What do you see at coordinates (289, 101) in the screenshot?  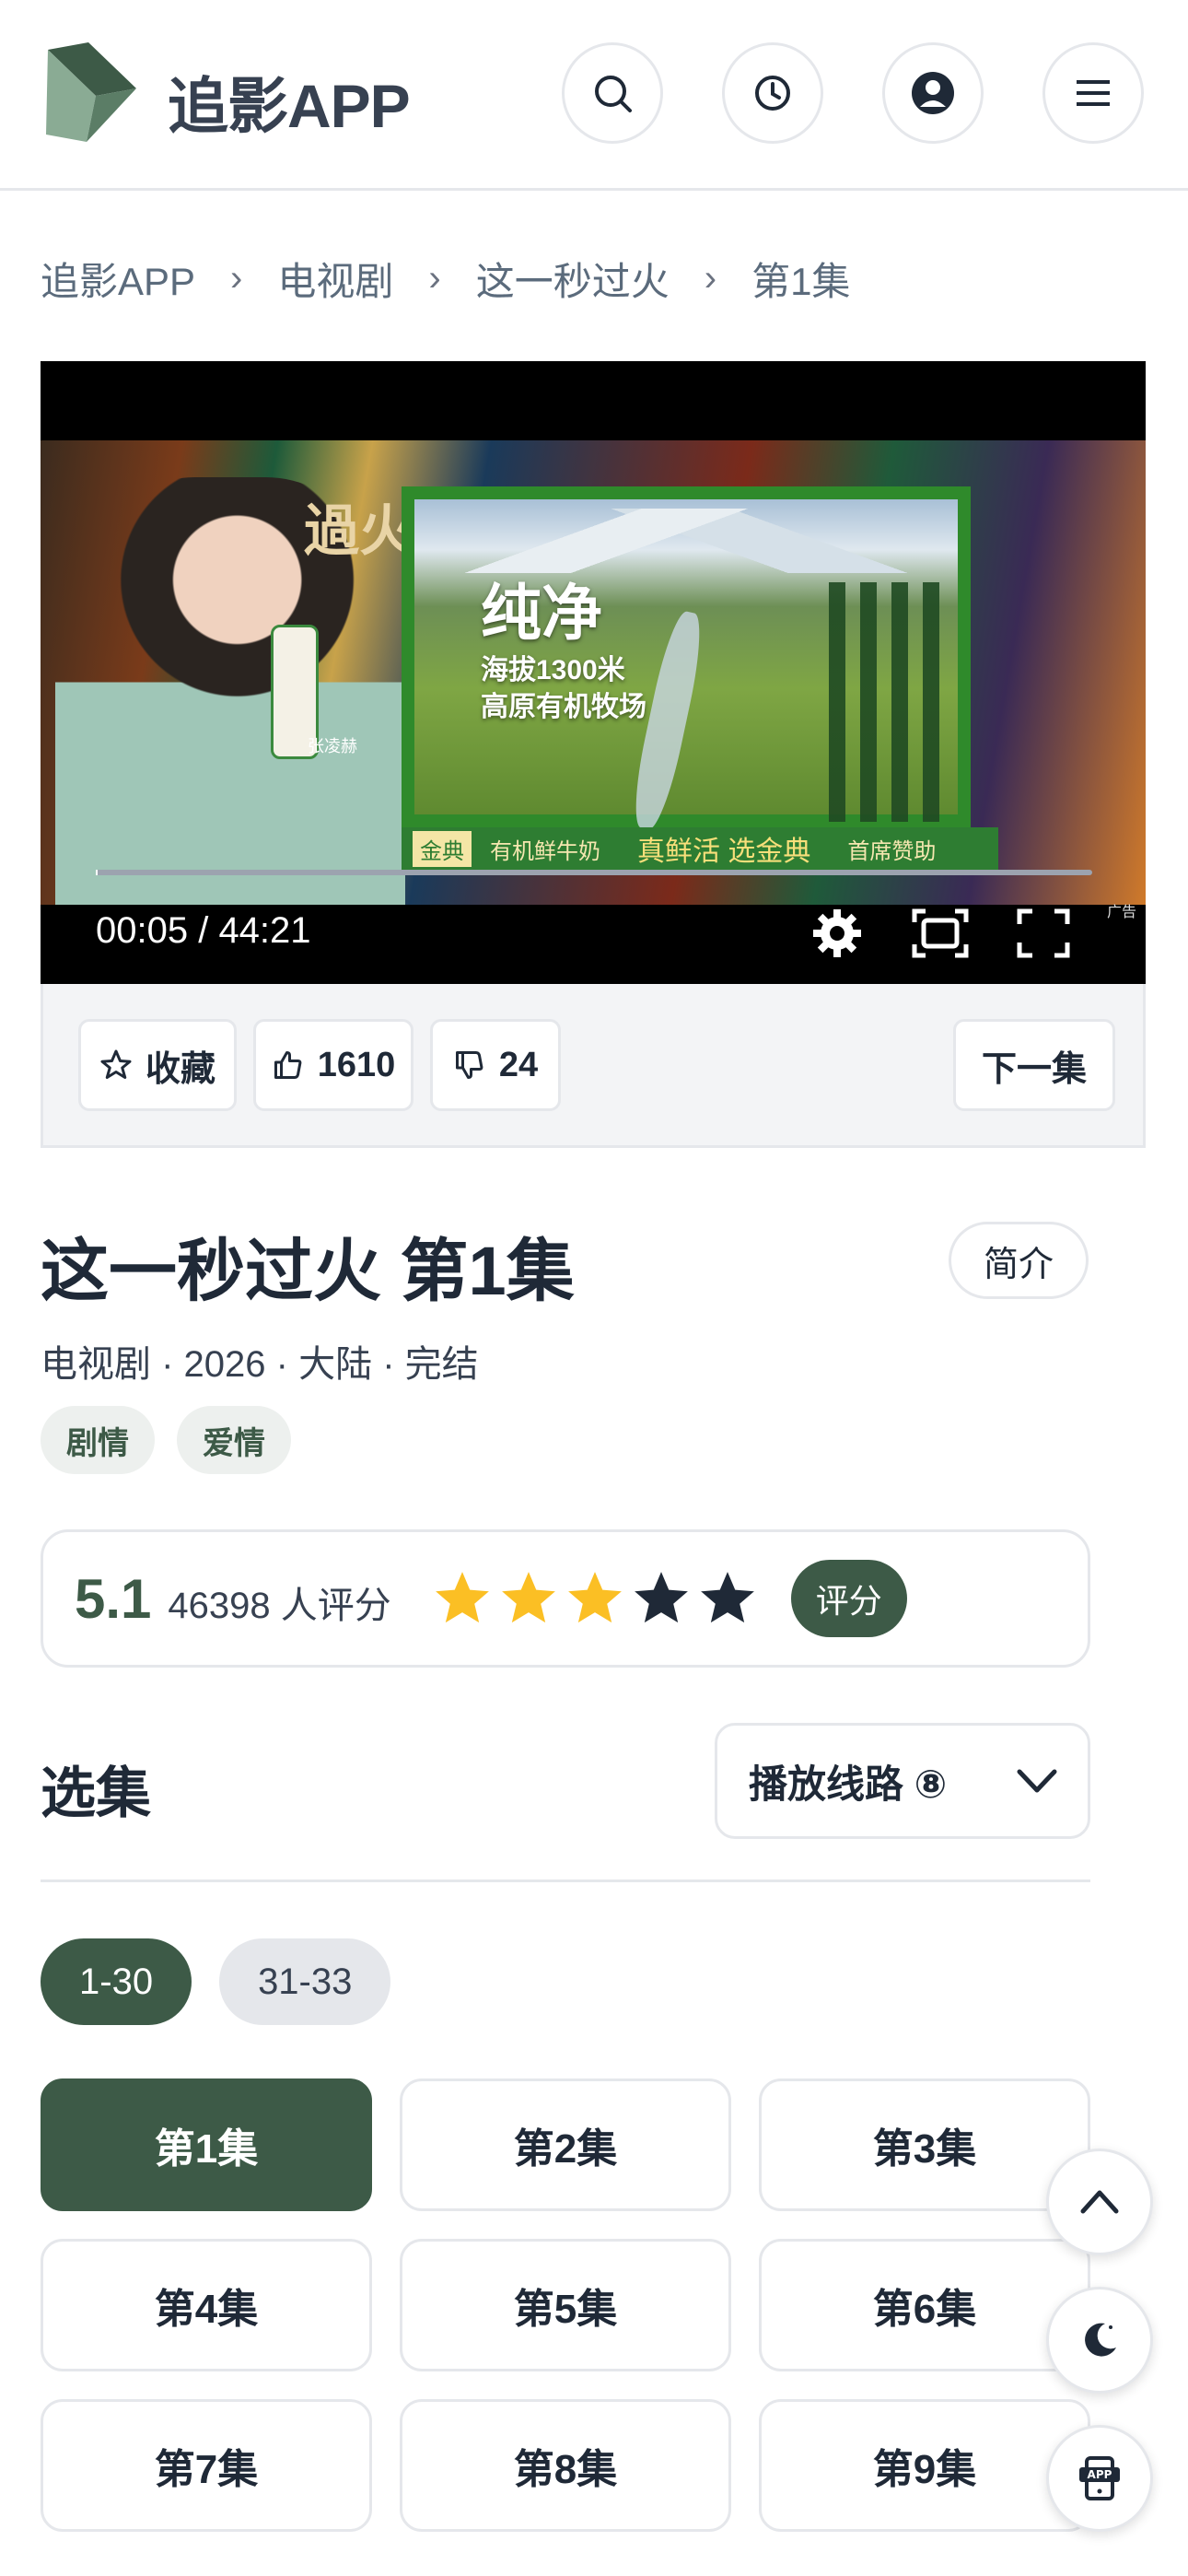 I see `app-title: 追影APP` at bounding box center [289, 101].